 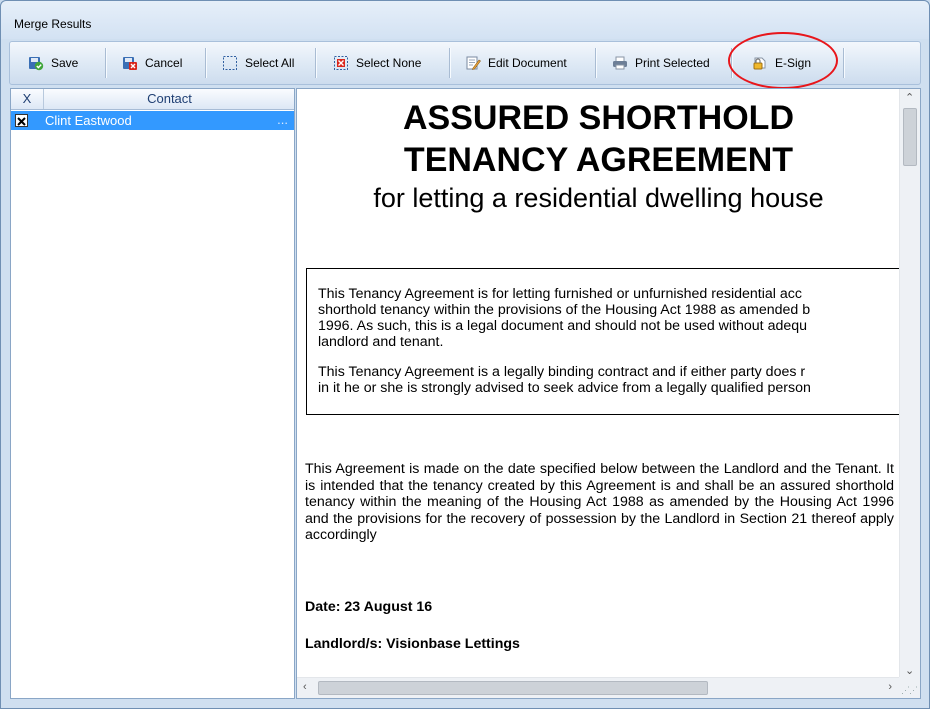 I want to click on agreement-date: Date: 23 August 16, so click(x=369, y=607).